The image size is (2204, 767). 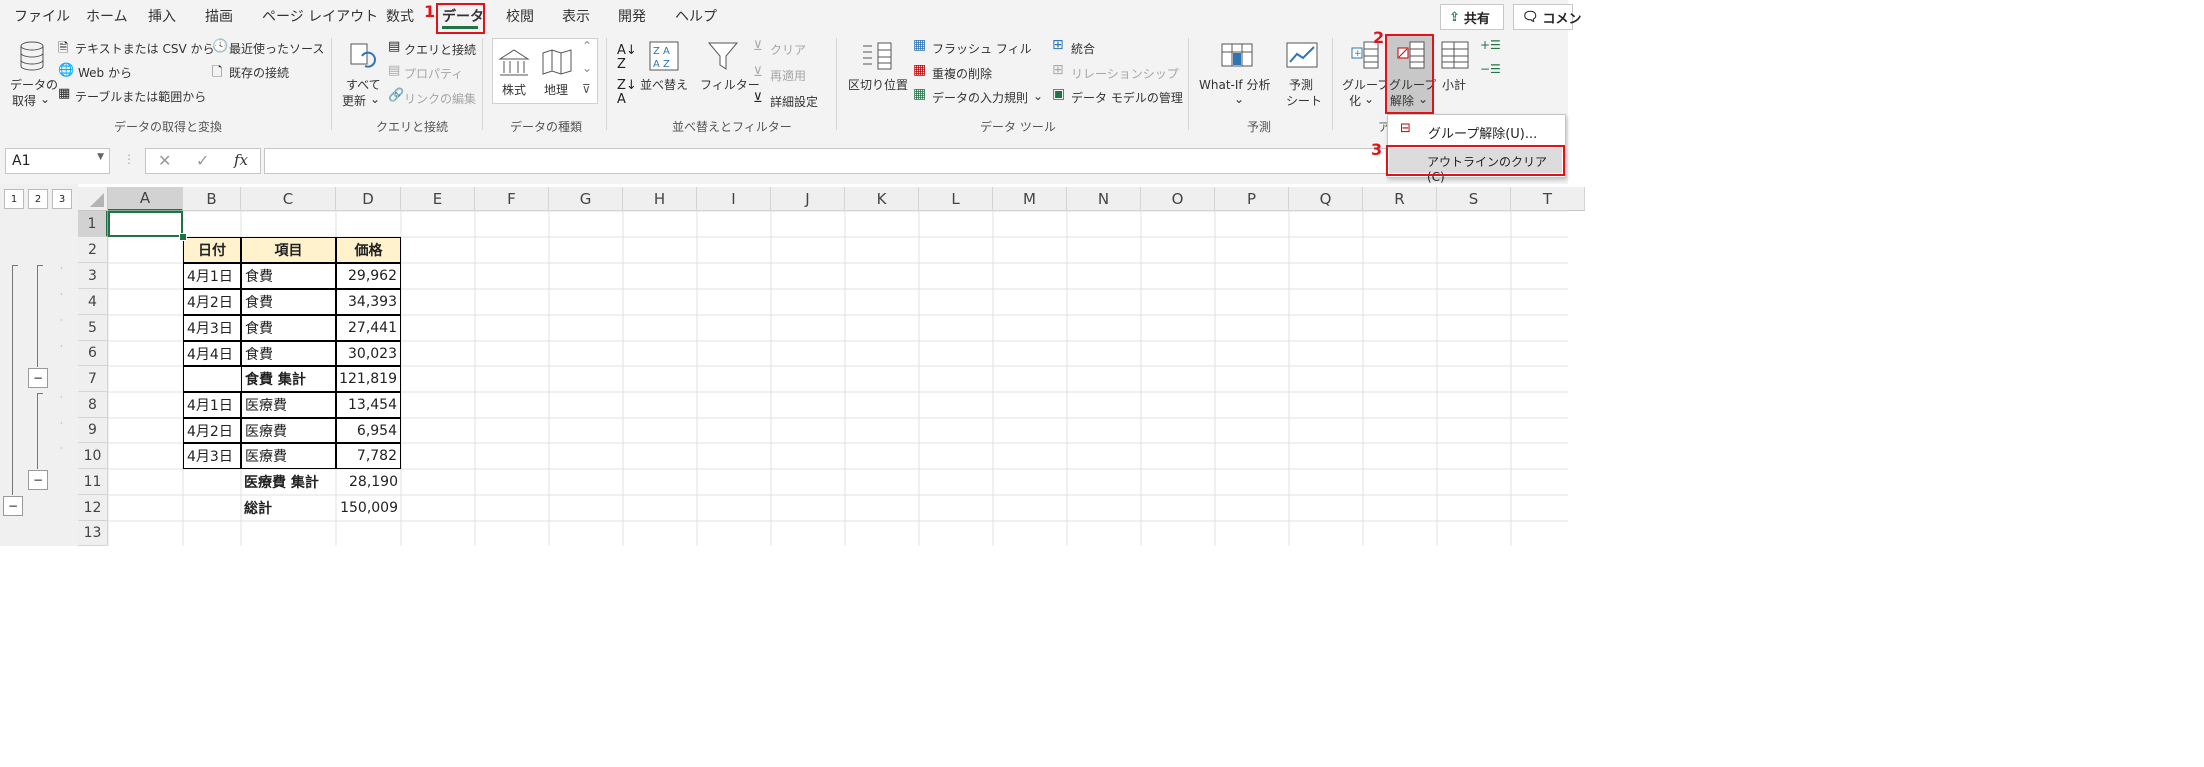 What do you see at coordinates (368, 328) in the screenshot?
I see `table-cell: 27,441` at bounding box center [368, 328].